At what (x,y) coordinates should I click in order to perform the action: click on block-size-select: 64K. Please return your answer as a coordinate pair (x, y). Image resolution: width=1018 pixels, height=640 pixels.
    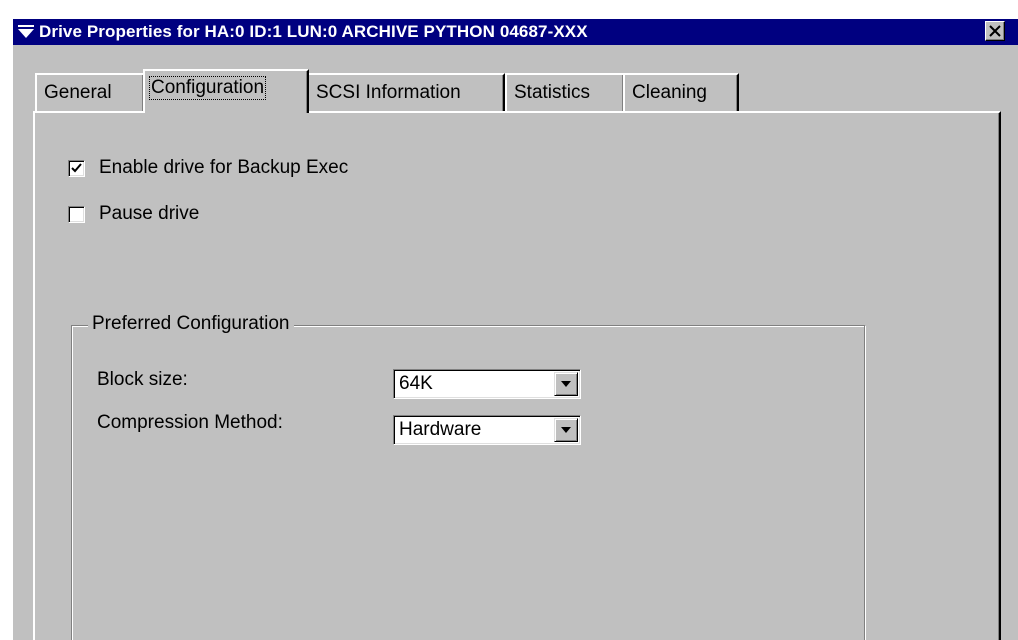
    Looking at the image, I should click on (487, 384).